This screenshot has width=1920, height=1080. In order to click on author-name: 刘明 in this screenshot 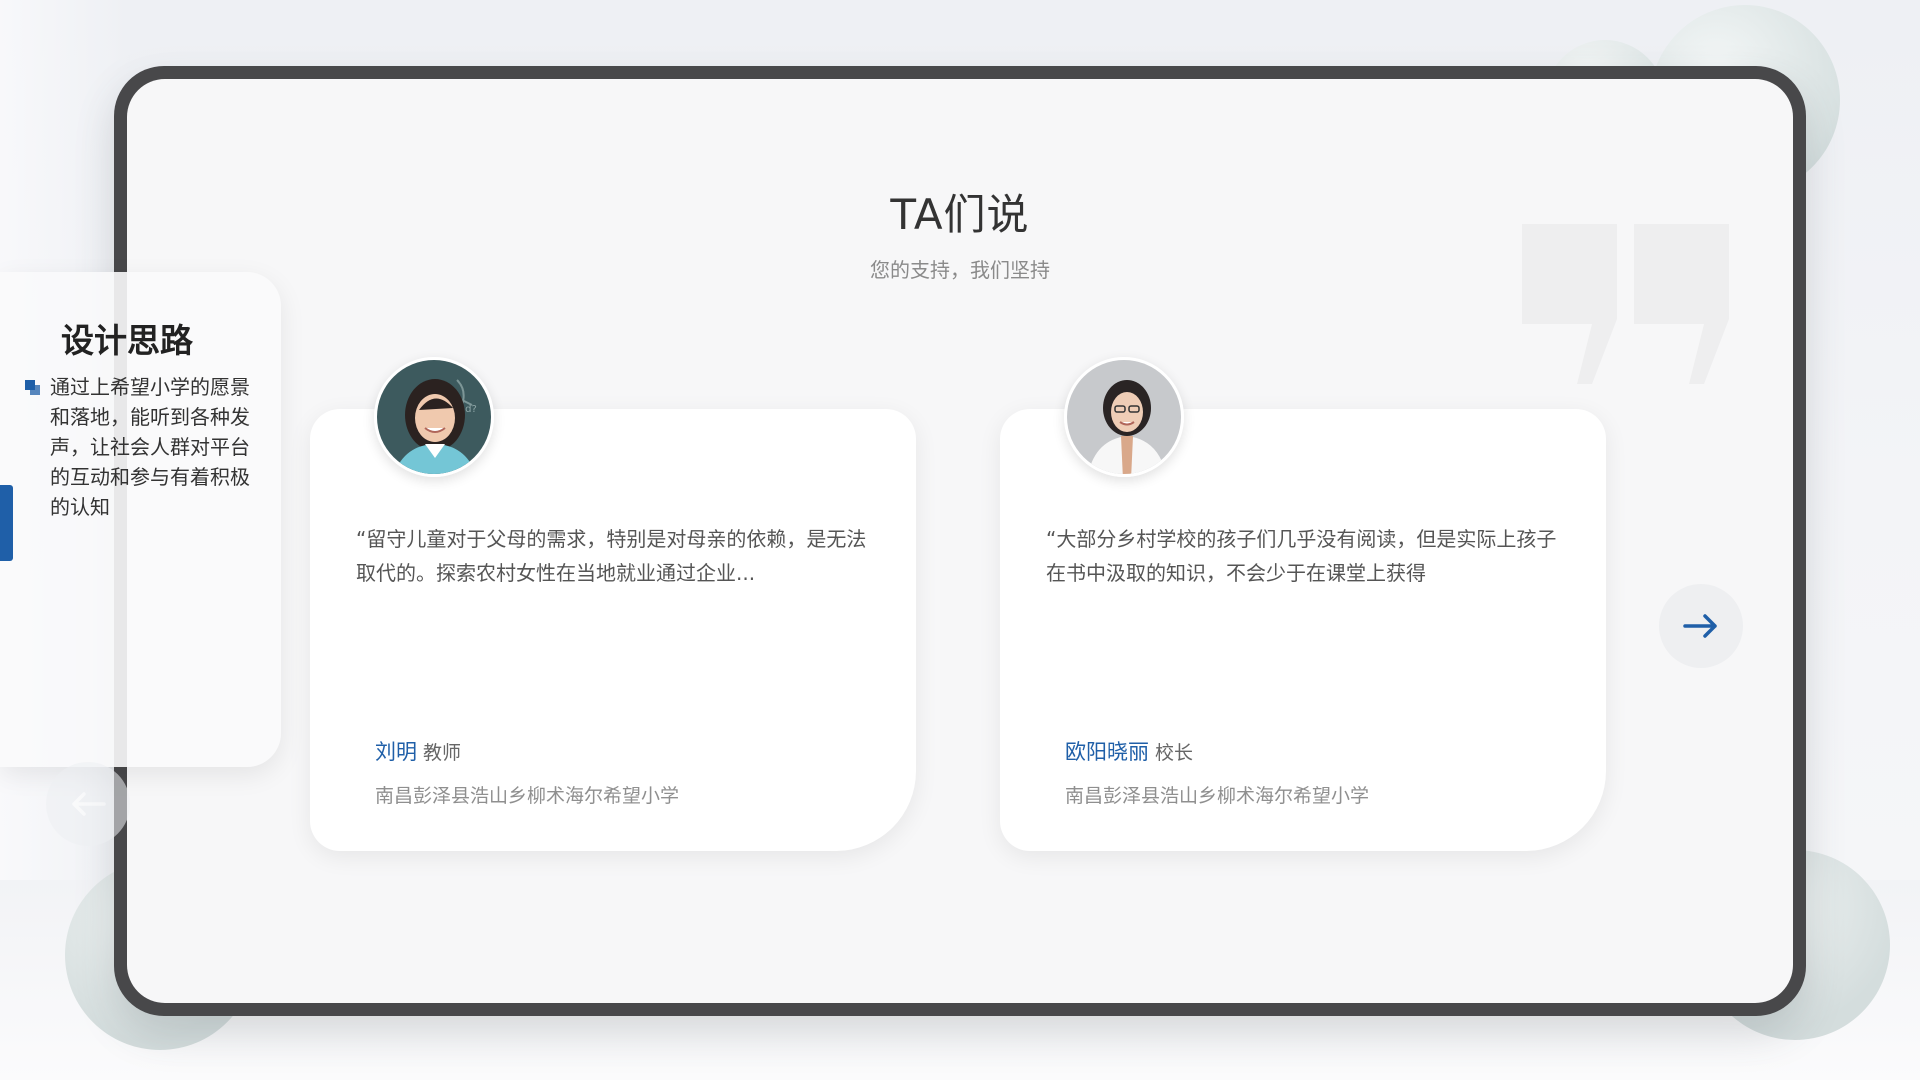, I will do `click(396, 752)`.